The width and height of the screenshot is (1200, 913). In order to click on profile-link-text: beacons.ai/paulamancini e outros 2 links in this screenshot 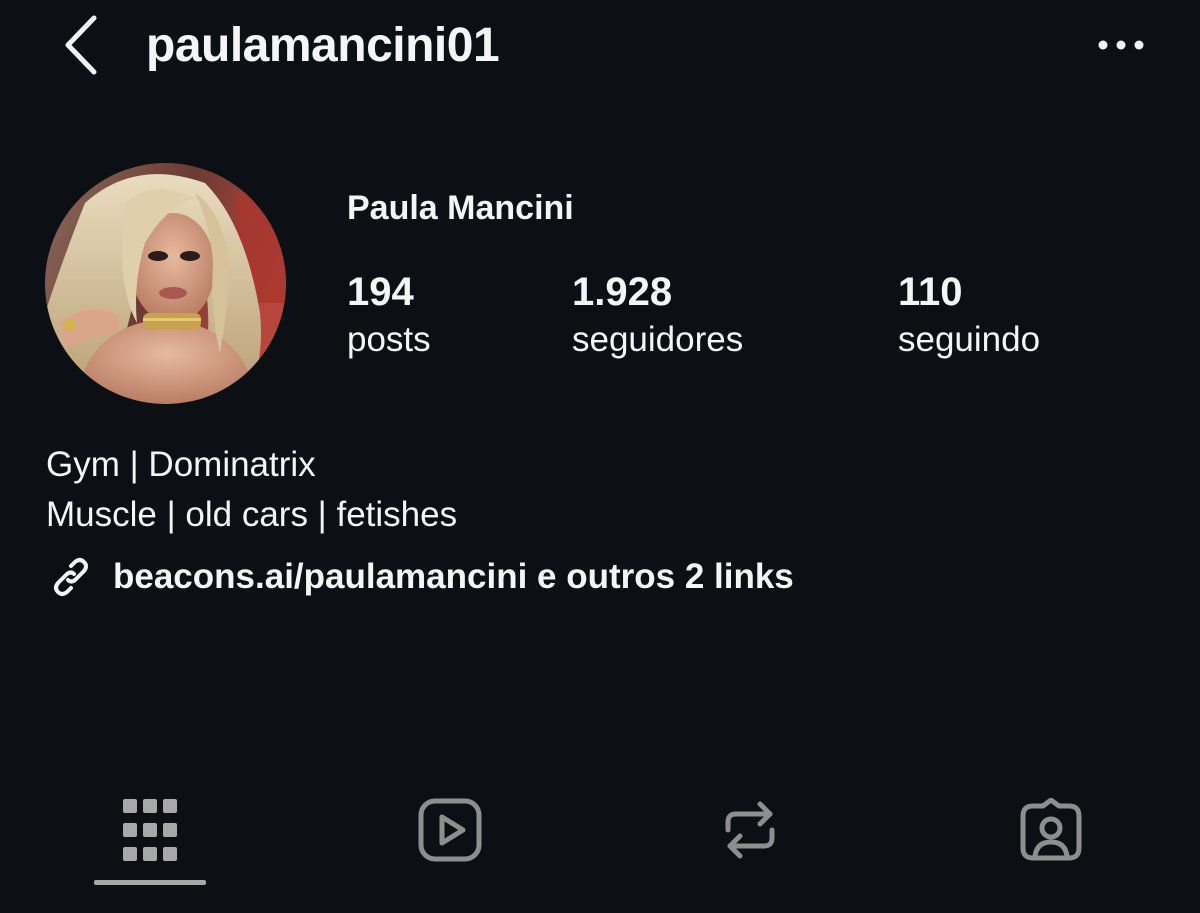, I will do `click(453, 576)`.